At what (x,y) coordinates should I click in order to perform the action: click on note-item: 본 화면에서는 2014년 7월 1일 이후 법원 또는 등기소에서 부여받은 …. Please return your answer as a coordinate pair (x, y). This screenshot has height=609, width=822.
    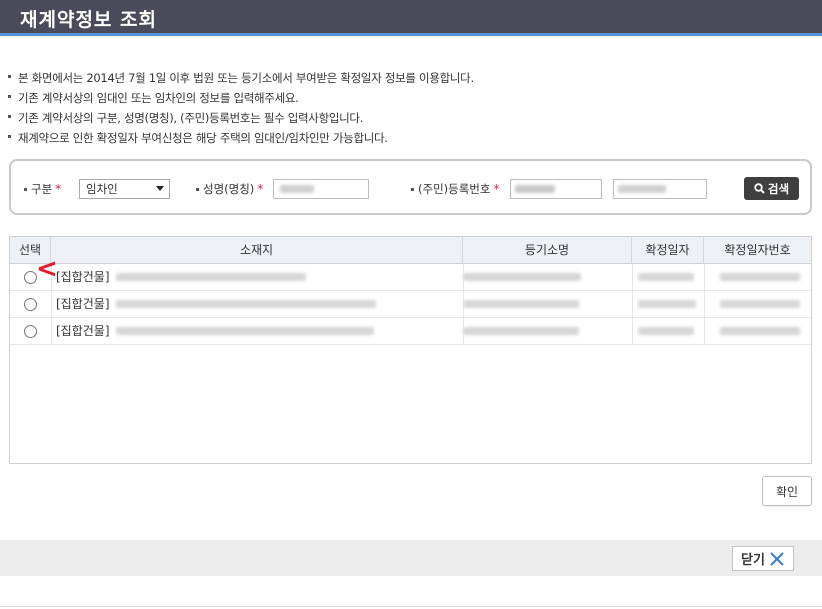
    Looking at the image, I should click on (241, 80).